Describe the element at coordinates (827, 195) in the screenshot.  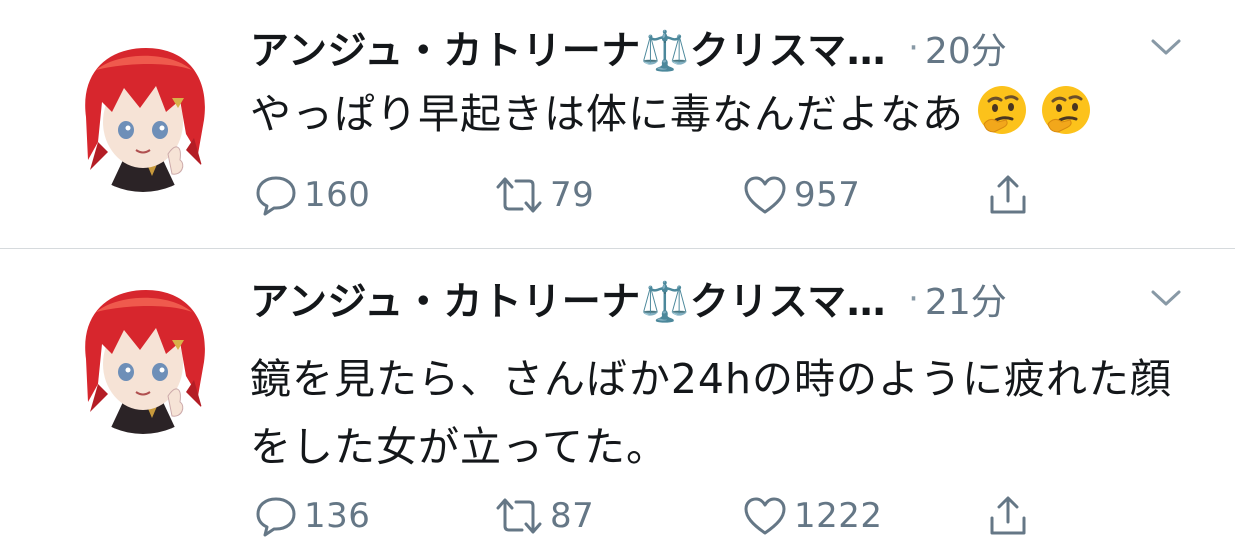
I see `like-count: 957` at that location.